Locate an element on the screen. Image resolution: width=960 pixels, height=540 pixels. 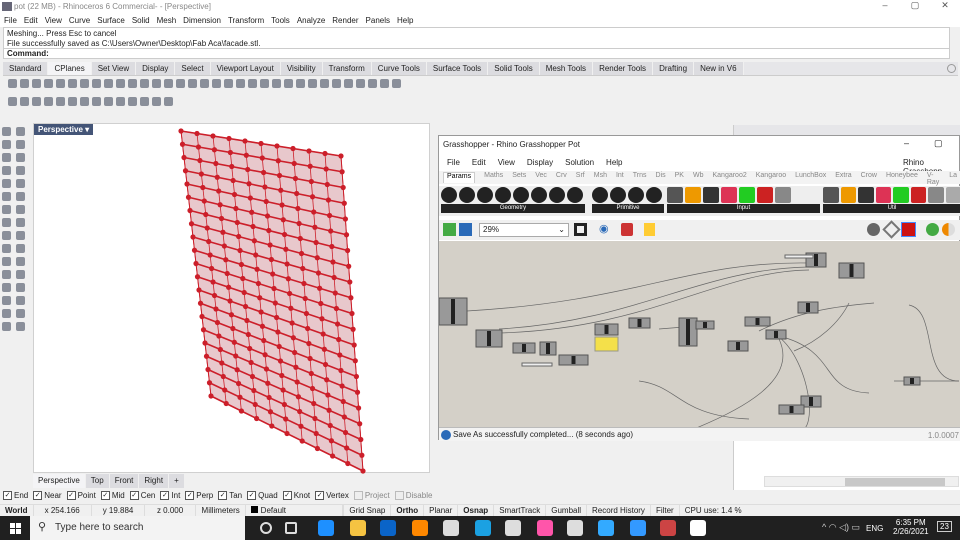
tab-viewport-layout: Viewport Layout is located at coordinates (245, 68).